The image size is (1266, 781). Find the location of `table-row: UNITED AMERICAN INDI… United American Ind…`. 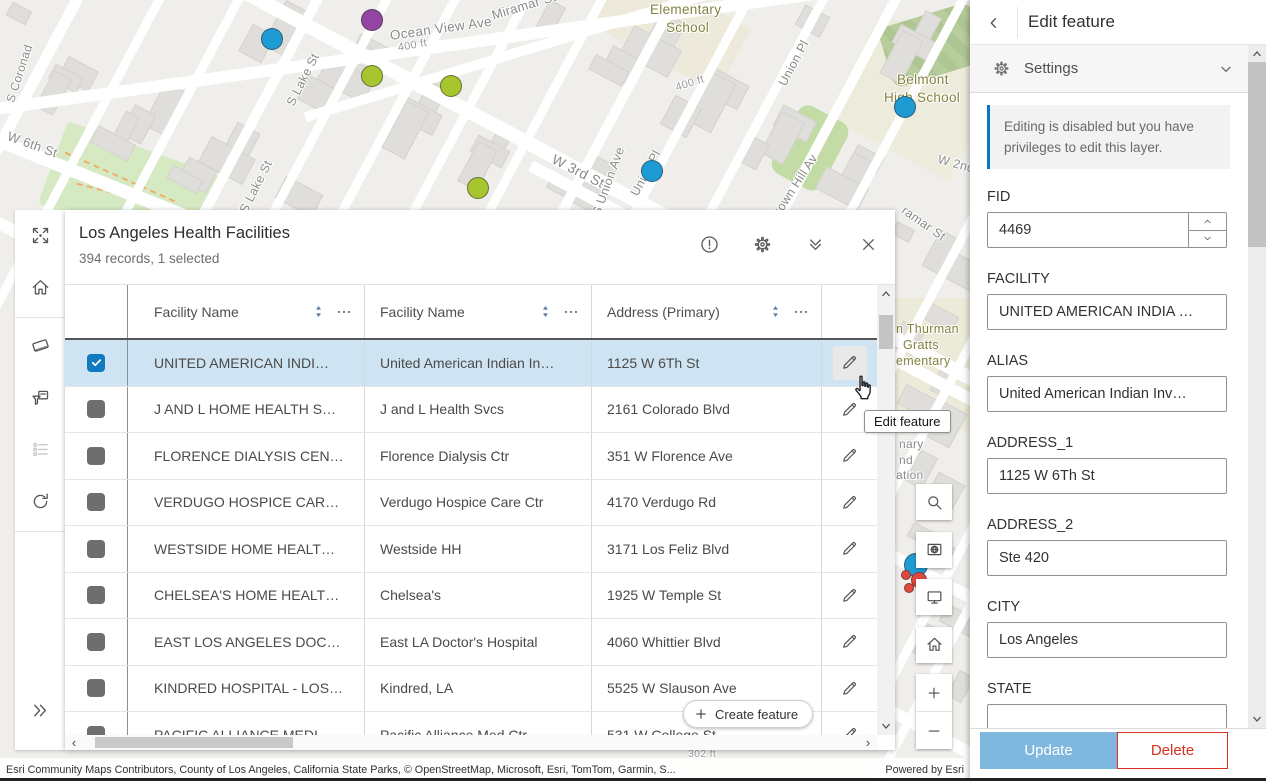

table-row: UNITED AMERICAN INDI… United American Ind… is located at coordinates (471, 363).